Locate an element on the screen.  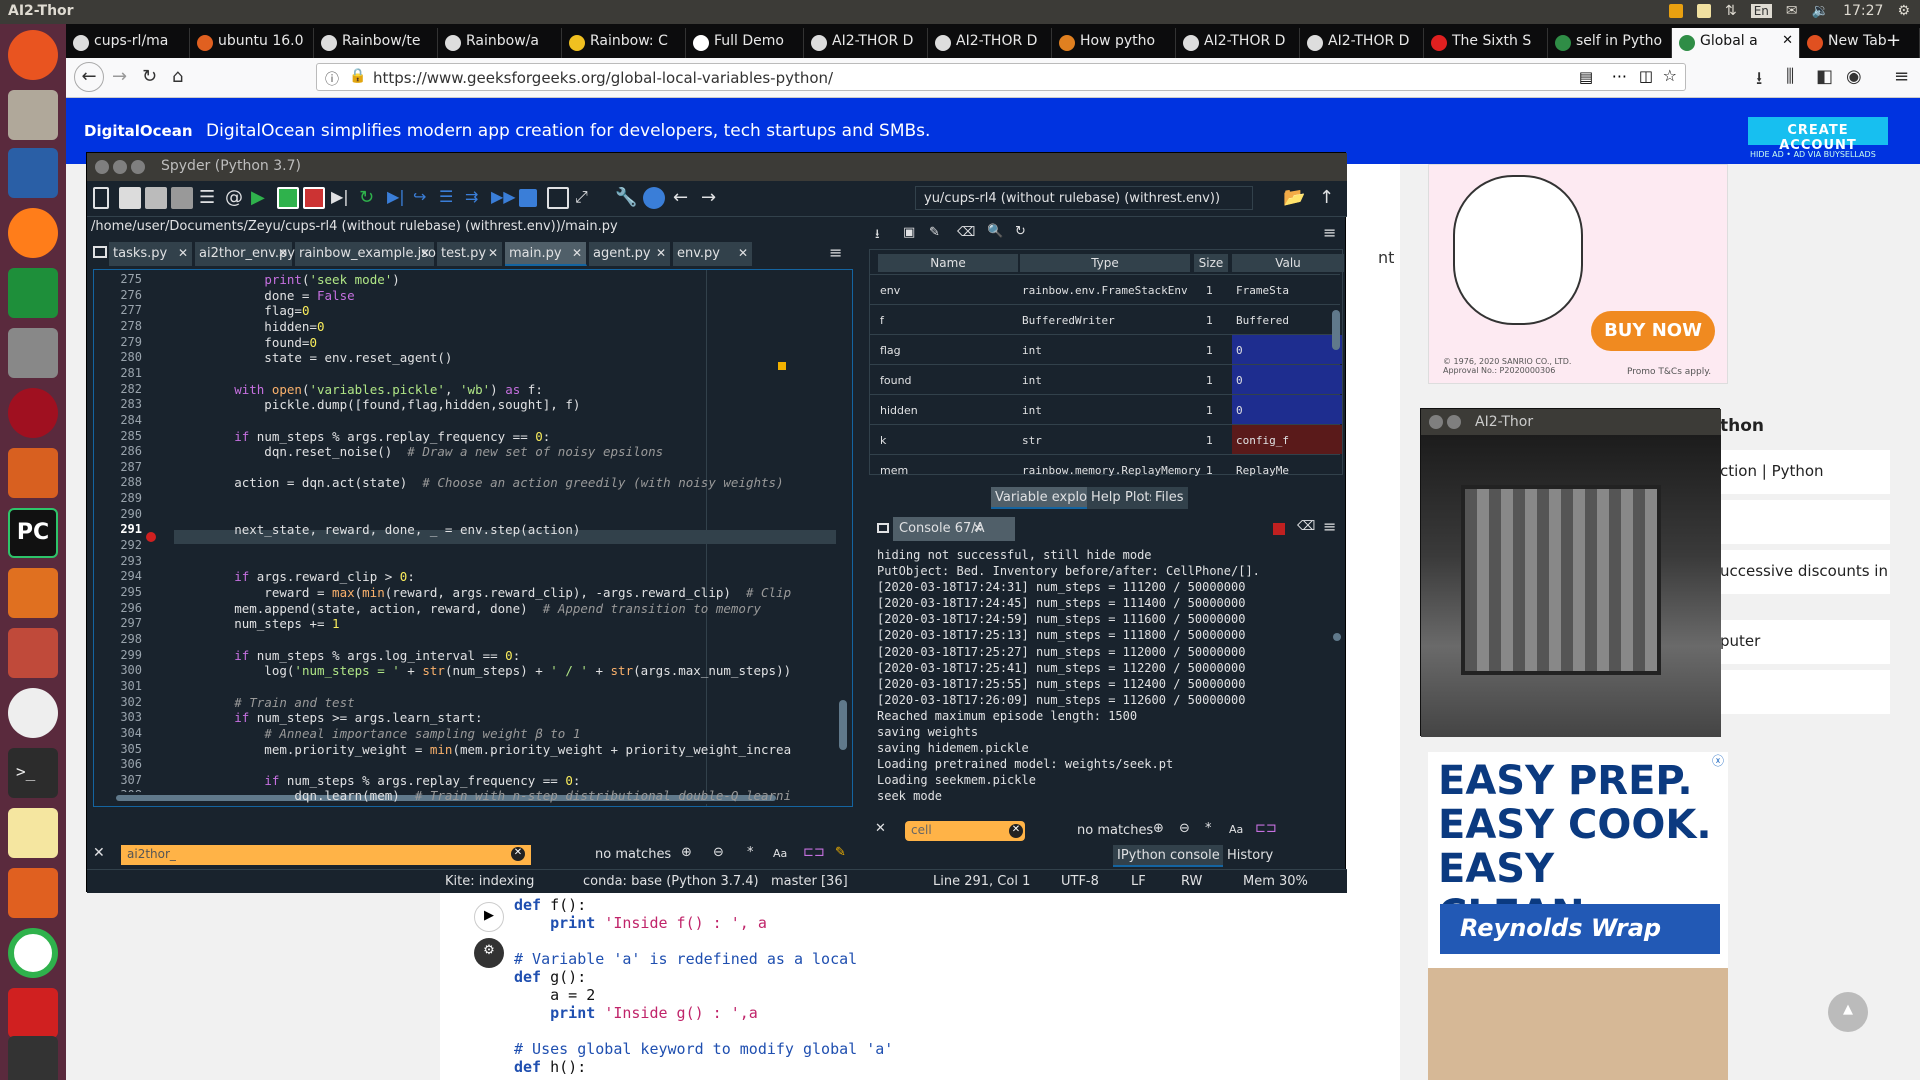
tab-history: History is located at coordinates (1250, 856).